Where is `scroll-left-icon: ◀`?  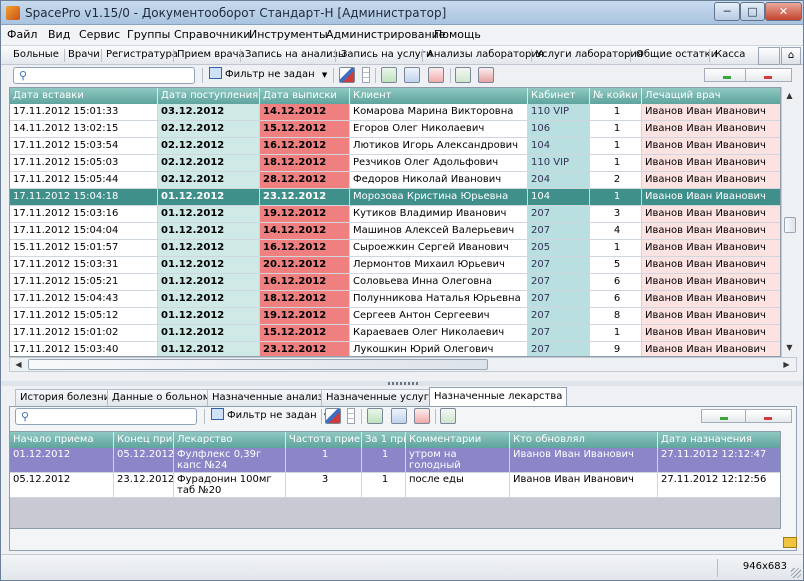 scroll-left-icon: ◀ is located at coordinates (18, 364).